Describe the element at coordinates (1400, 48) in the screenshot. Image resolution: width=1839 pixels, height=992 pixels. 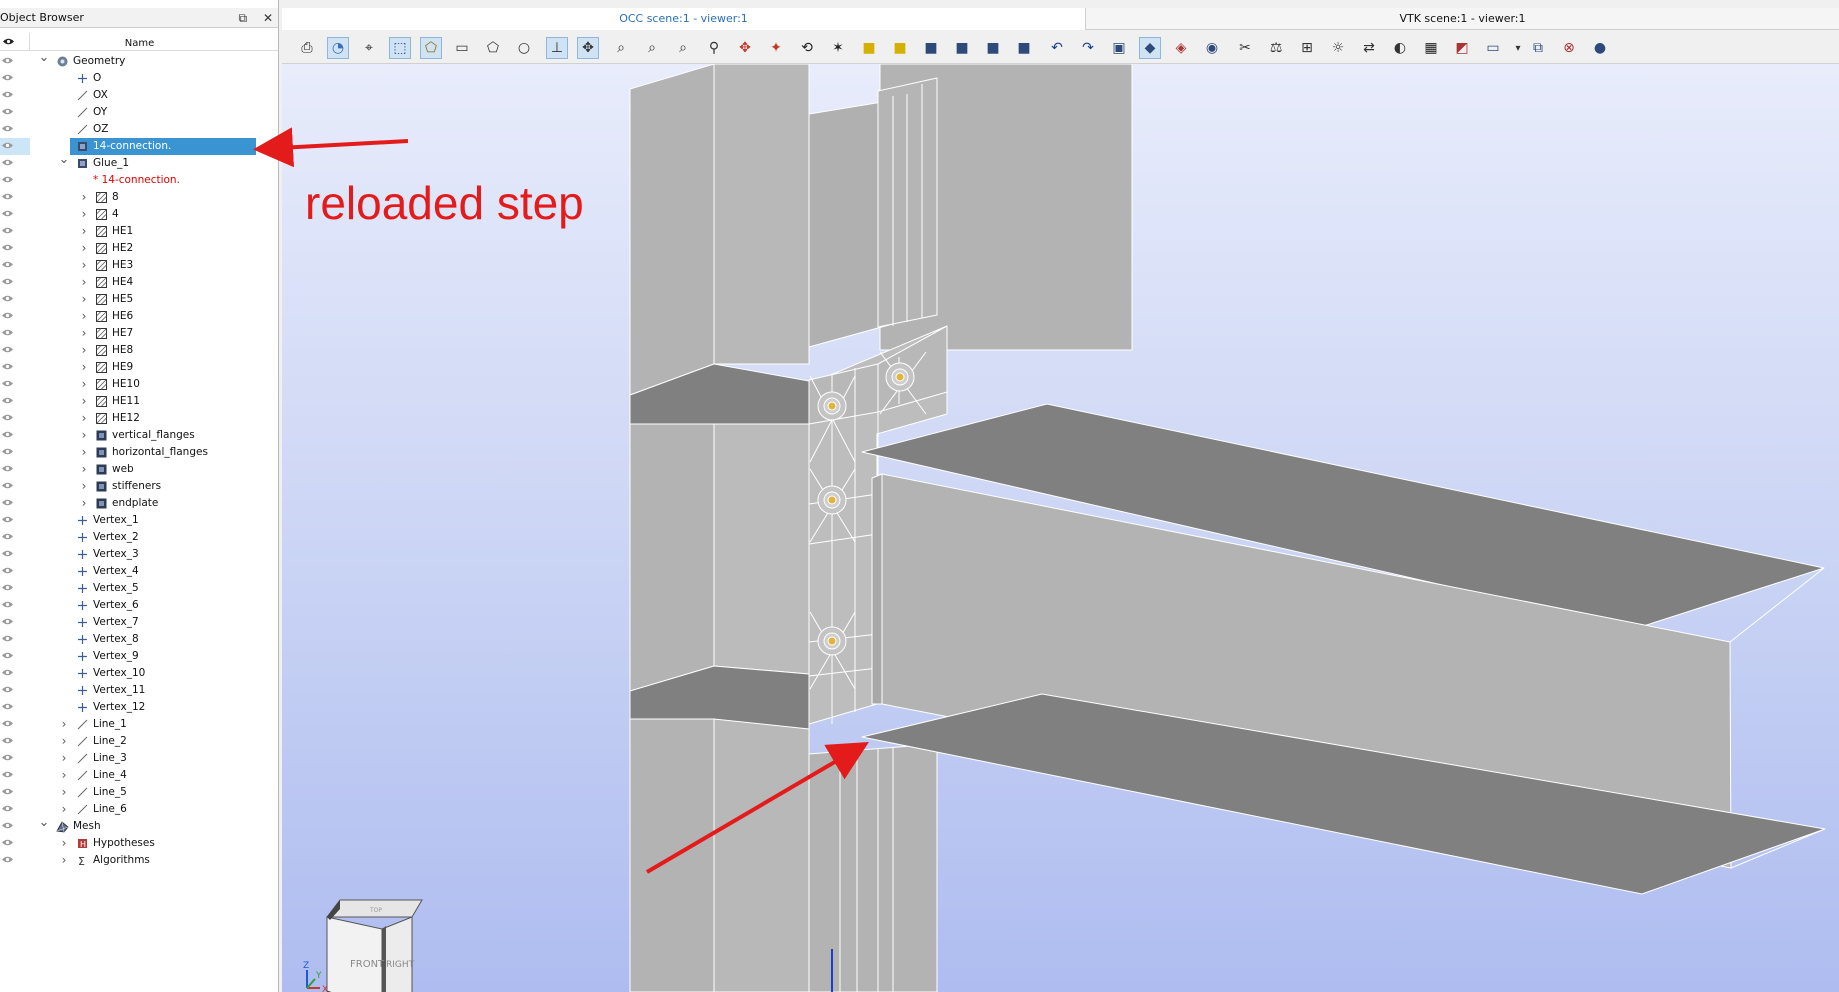
I see `shadows-icon: ◐` at that location.